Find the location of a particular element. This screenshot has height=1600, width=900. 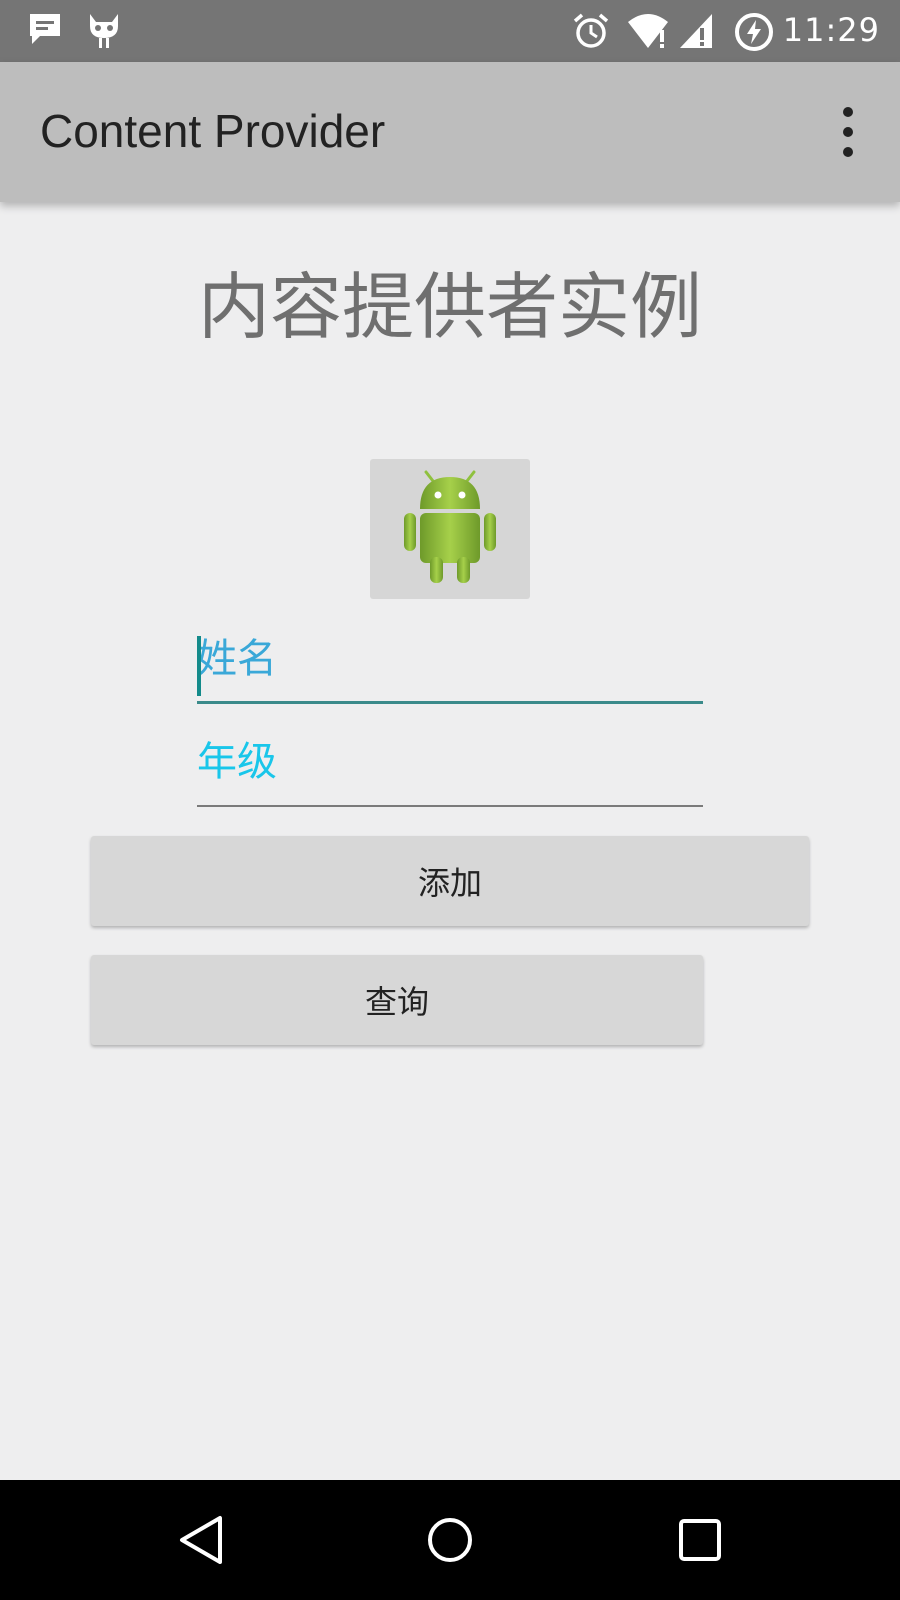

alarm-icon is located at coordinates (591, 33).